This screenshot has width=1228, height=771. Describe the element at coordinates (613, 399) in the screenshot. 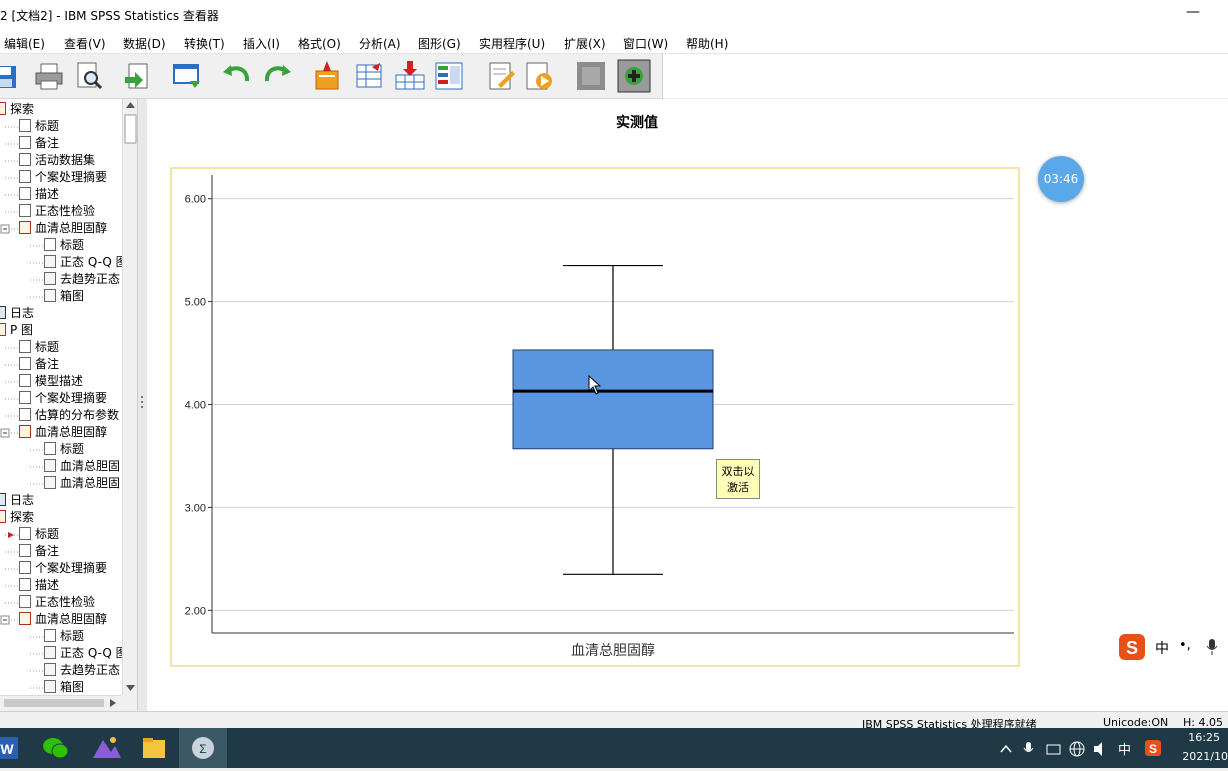

I see `iqr-box` at that location.